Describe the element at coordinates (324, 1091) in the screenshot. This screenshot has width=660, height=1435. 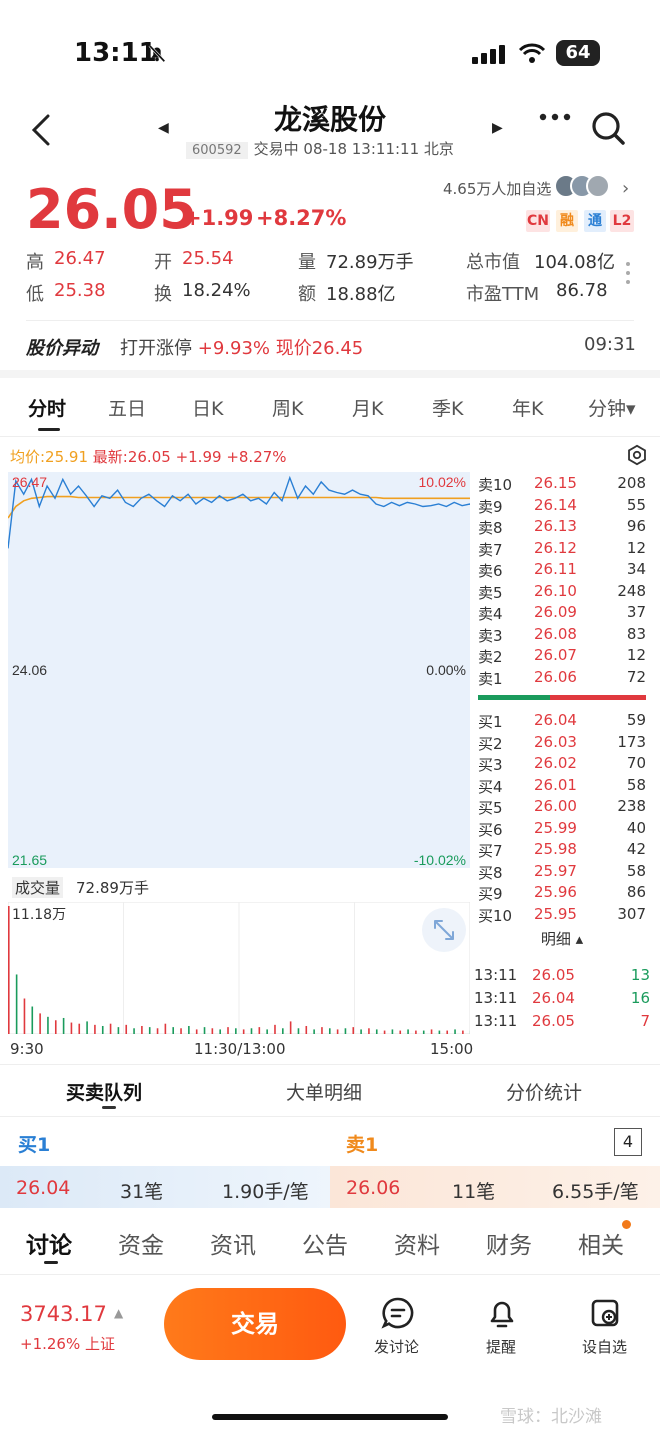
I see `queue-tab: 大单明细` at that location.